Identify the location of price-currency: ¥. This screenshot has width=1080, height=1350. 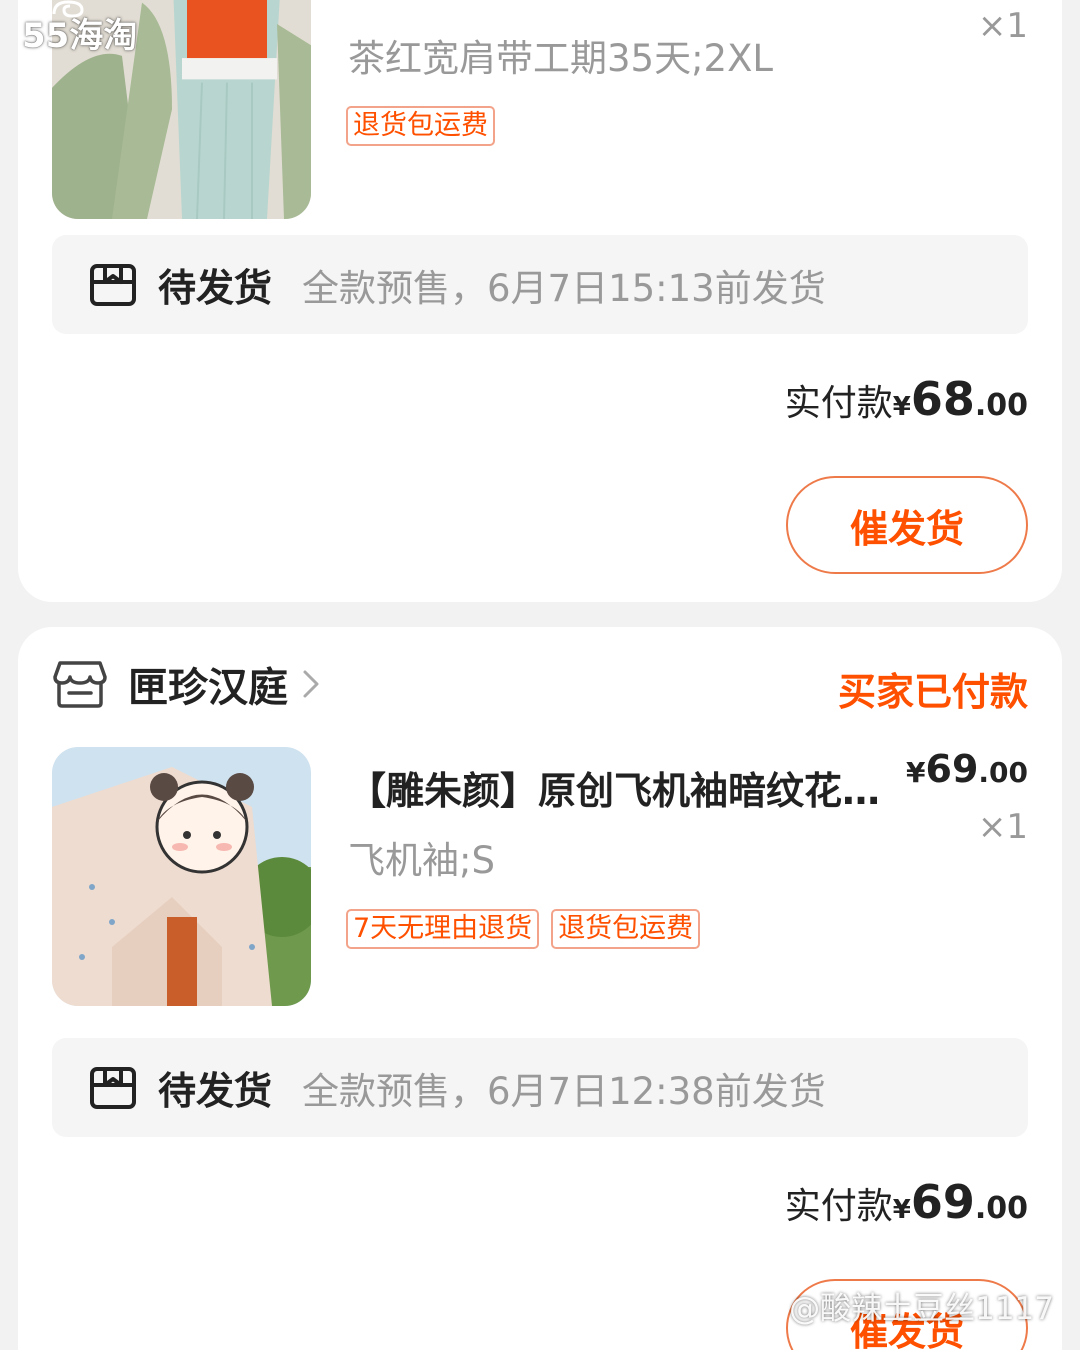
(916, 772).